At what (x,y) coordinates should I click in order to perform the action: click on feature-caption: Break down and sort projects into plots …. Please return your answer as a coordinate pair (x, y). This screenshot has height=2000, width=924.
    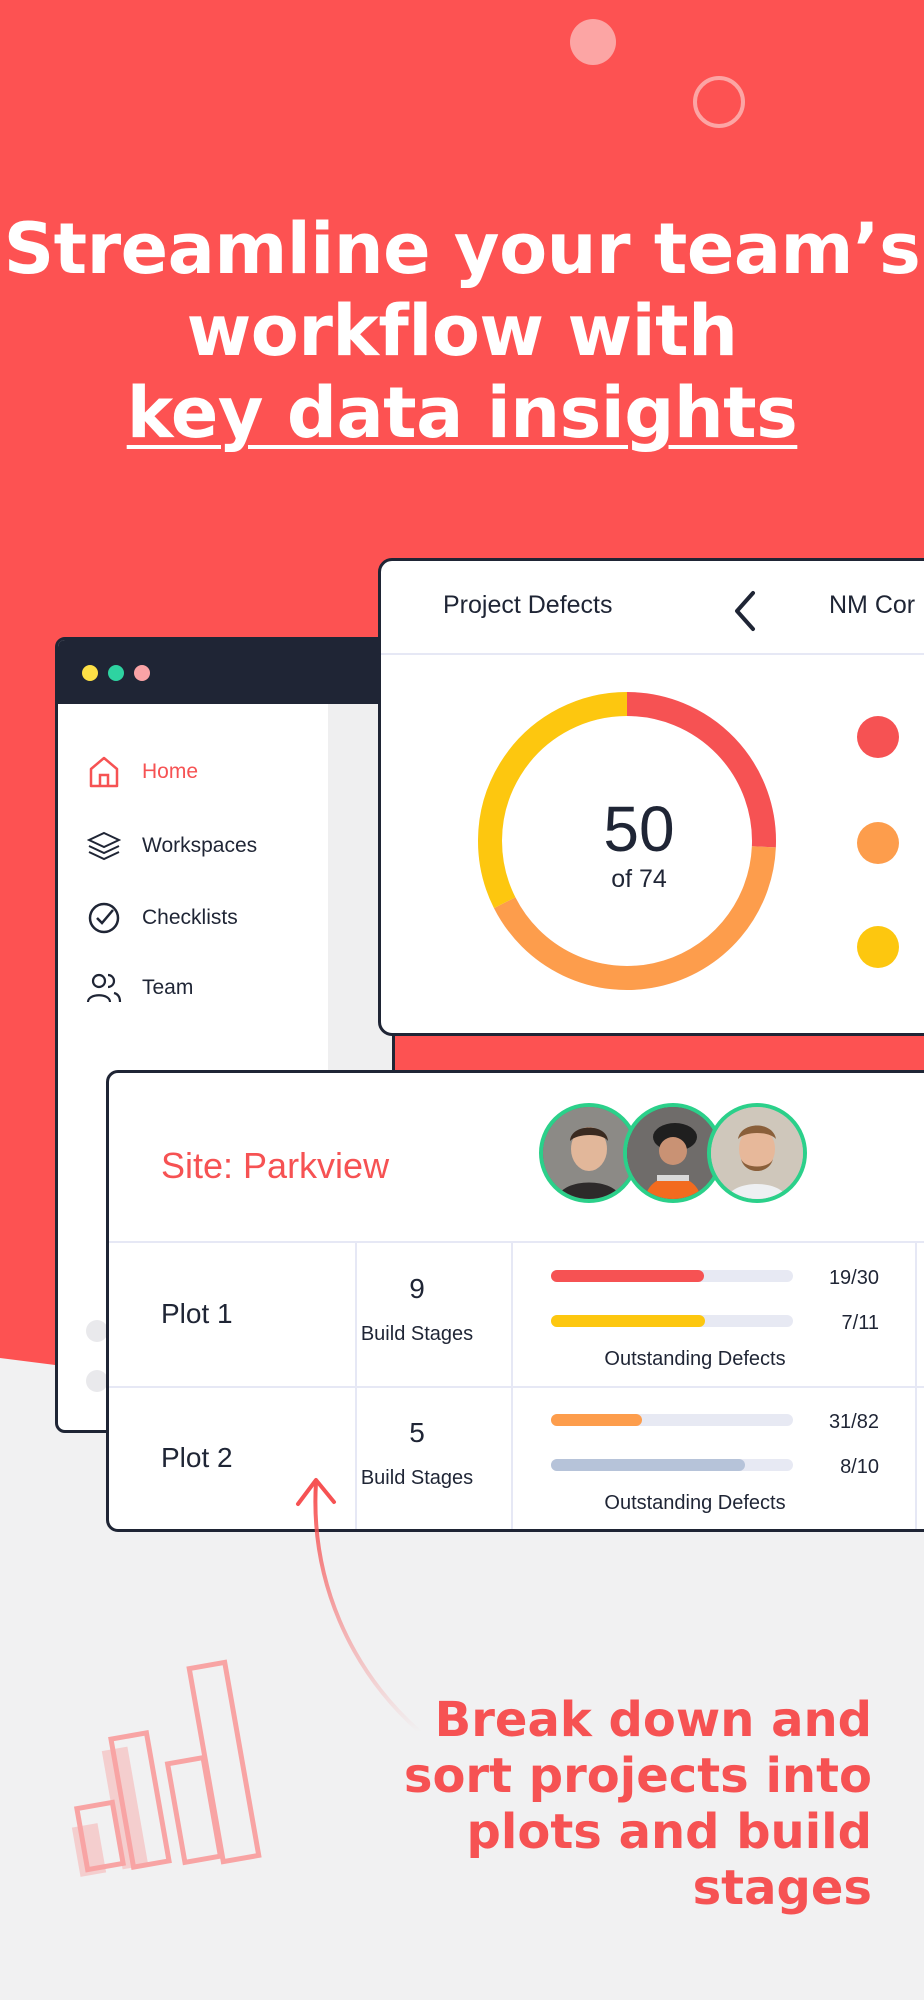
    Looking at the image, I should click on (622, 1804).